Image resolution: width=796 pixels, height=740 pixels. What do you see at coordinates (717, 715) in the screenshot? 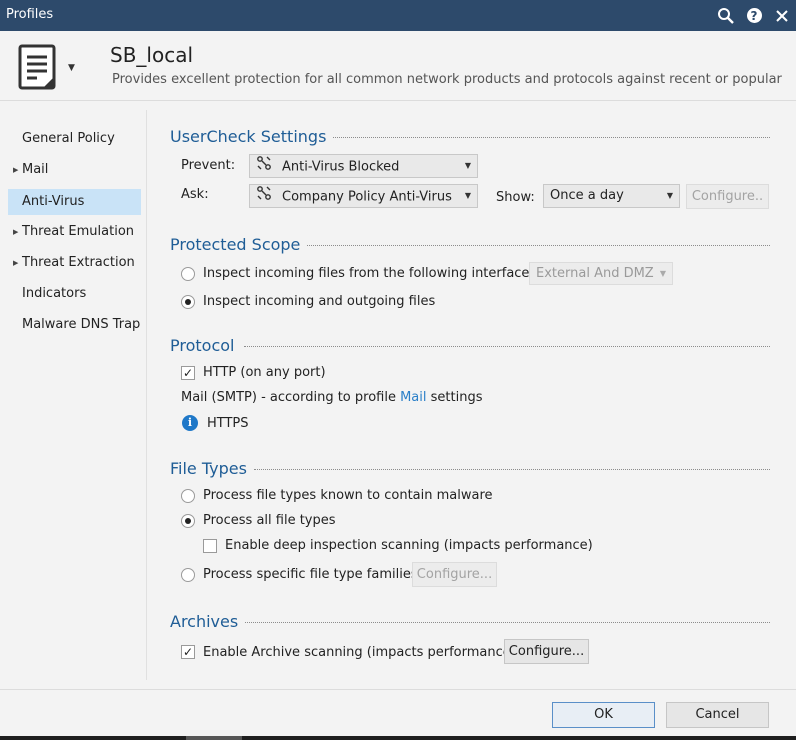
I see `cancel-button: Cancel` at bounding box center [717, 715].